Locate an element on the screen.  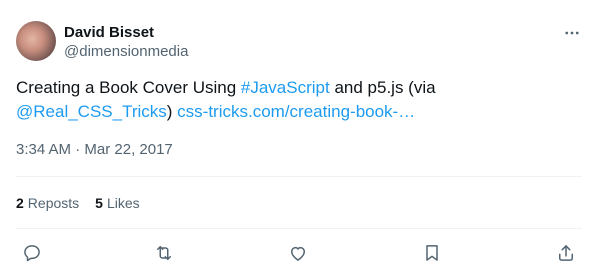
reposts-stat: 2 Reposts is located at coordinates (47, 203).